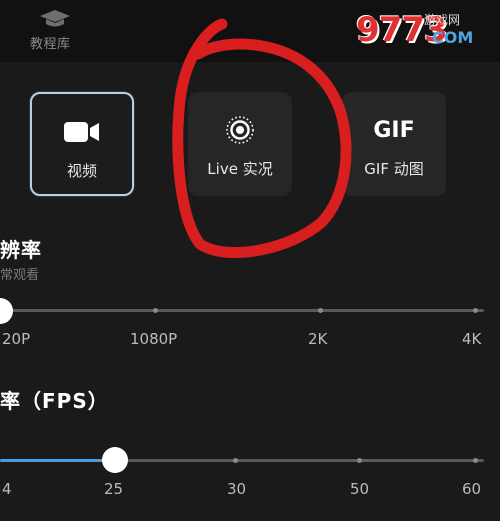 This screenshot has height=521, width=500. Describe the element at coordinates (359, 489) in the screenshot. I see `fps-option: 50` at that location.